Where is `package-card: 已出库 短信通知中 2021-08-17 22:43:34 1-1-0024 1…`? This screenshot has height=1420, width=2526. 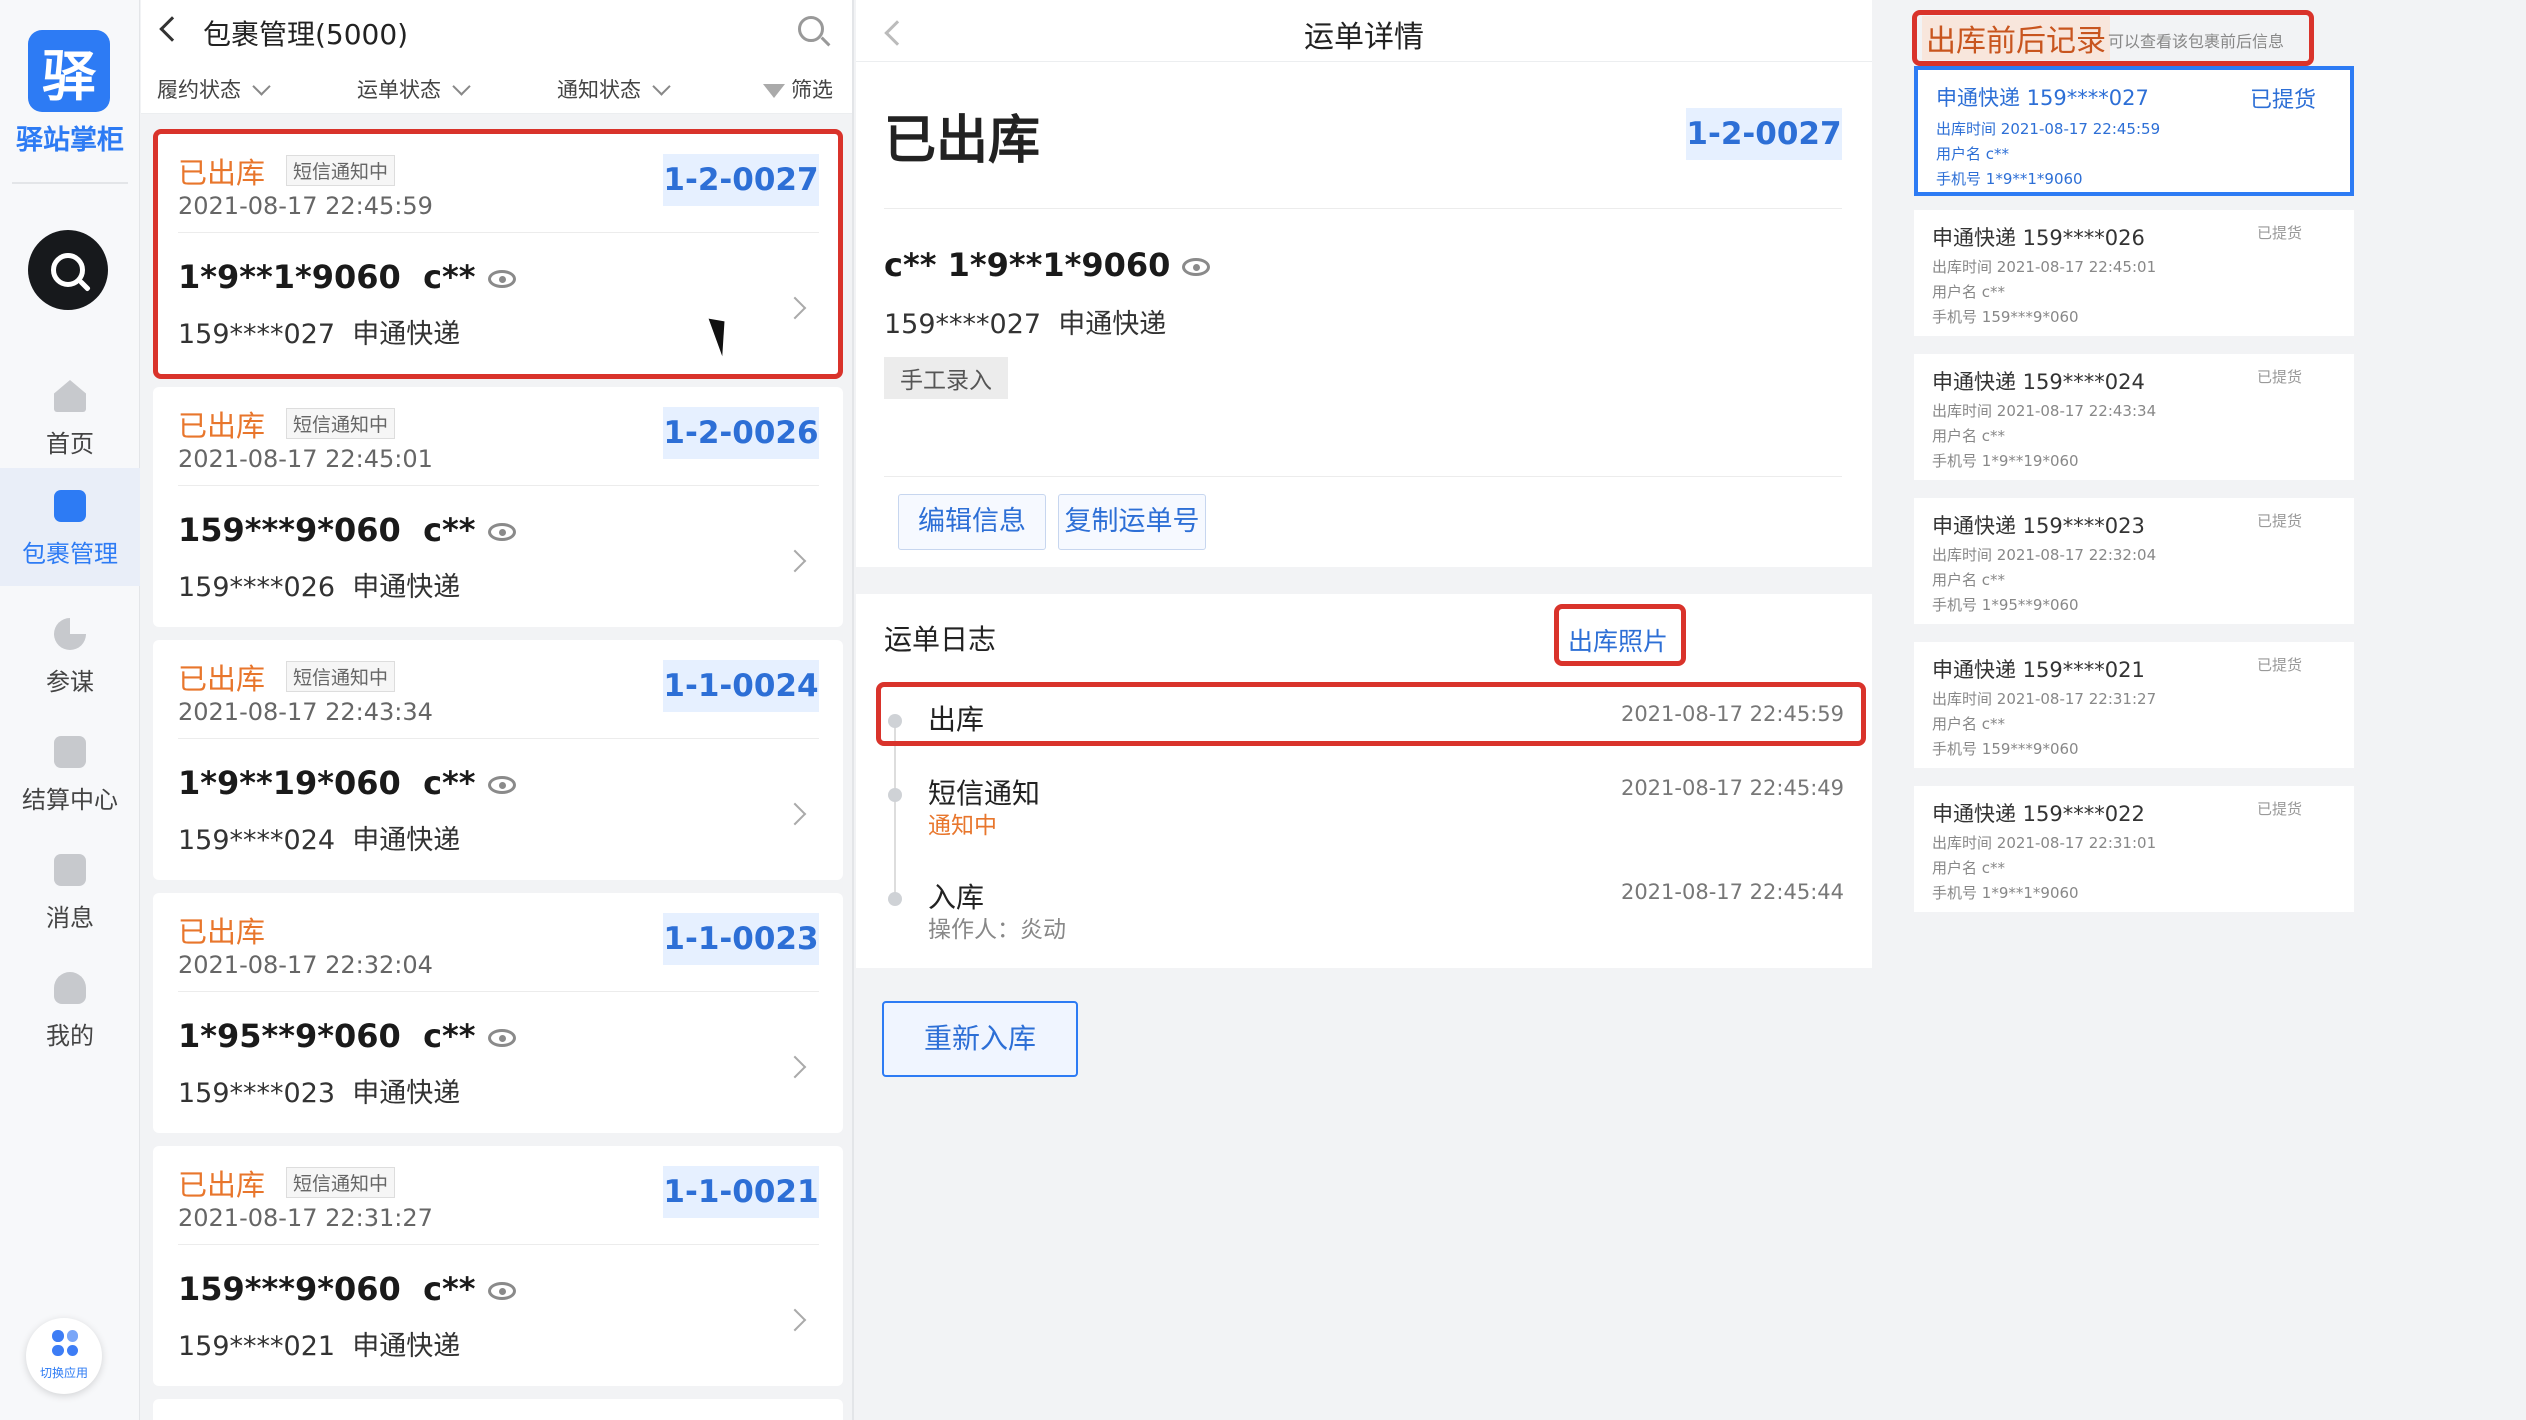 package-card: 已出库 短信通知中 2021-08-17 22:43:34 1-1-0024 1… is located at coordinates (498, 760).